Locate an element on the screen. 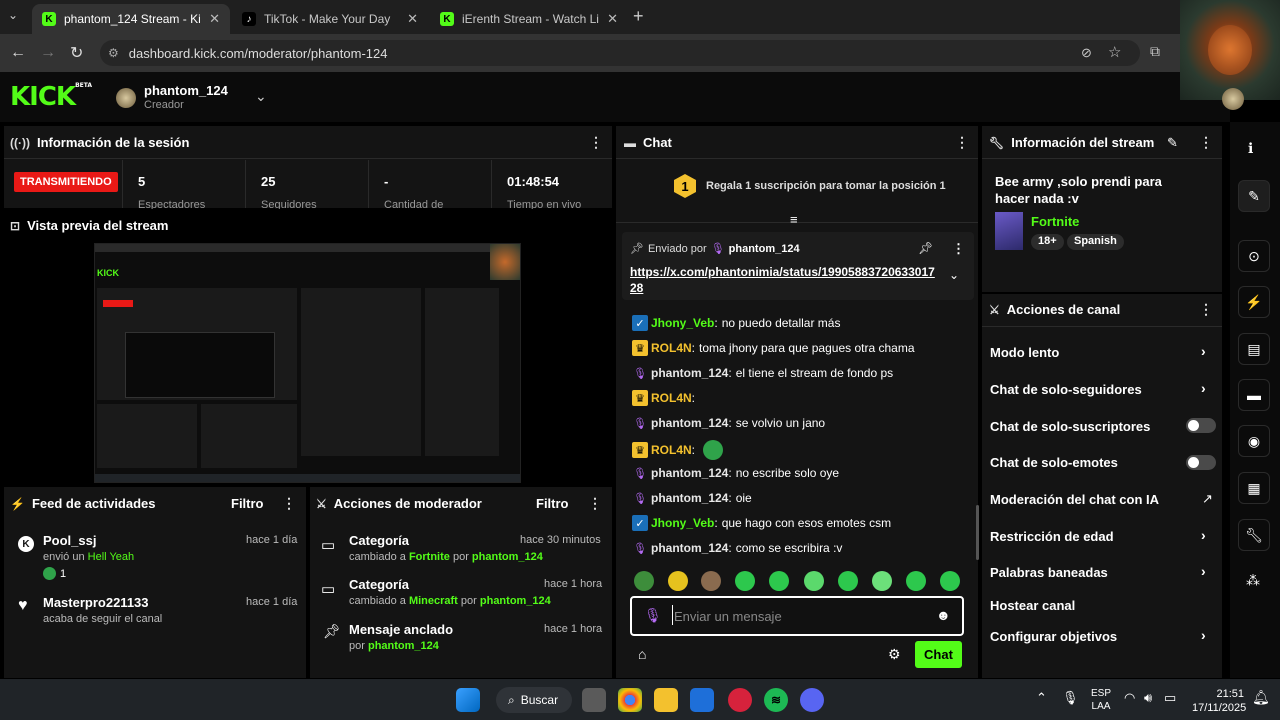  tab-kick-dashboard: K phantom_124 Stream - Kick Da ✕ is located at coordinates (131, 19).